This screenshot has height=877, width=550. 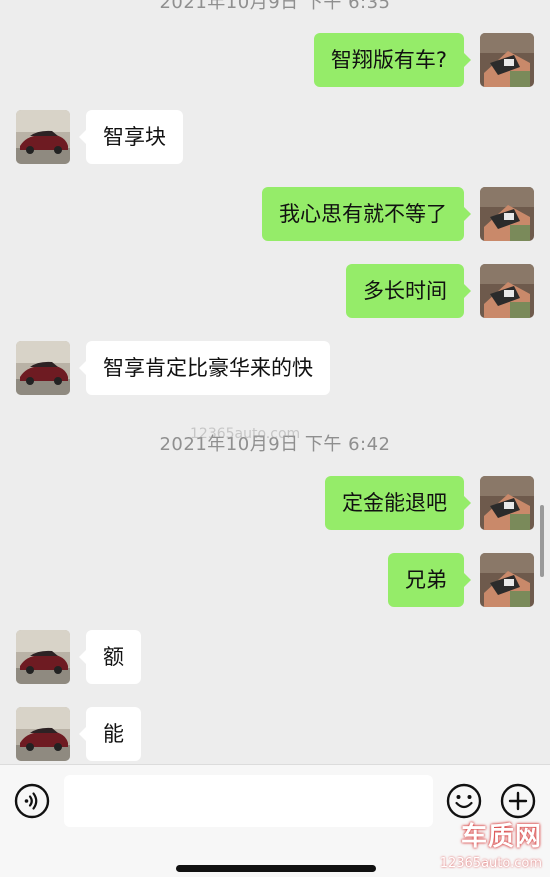 I want to click on scrollbar, so click(x=542, y=541).